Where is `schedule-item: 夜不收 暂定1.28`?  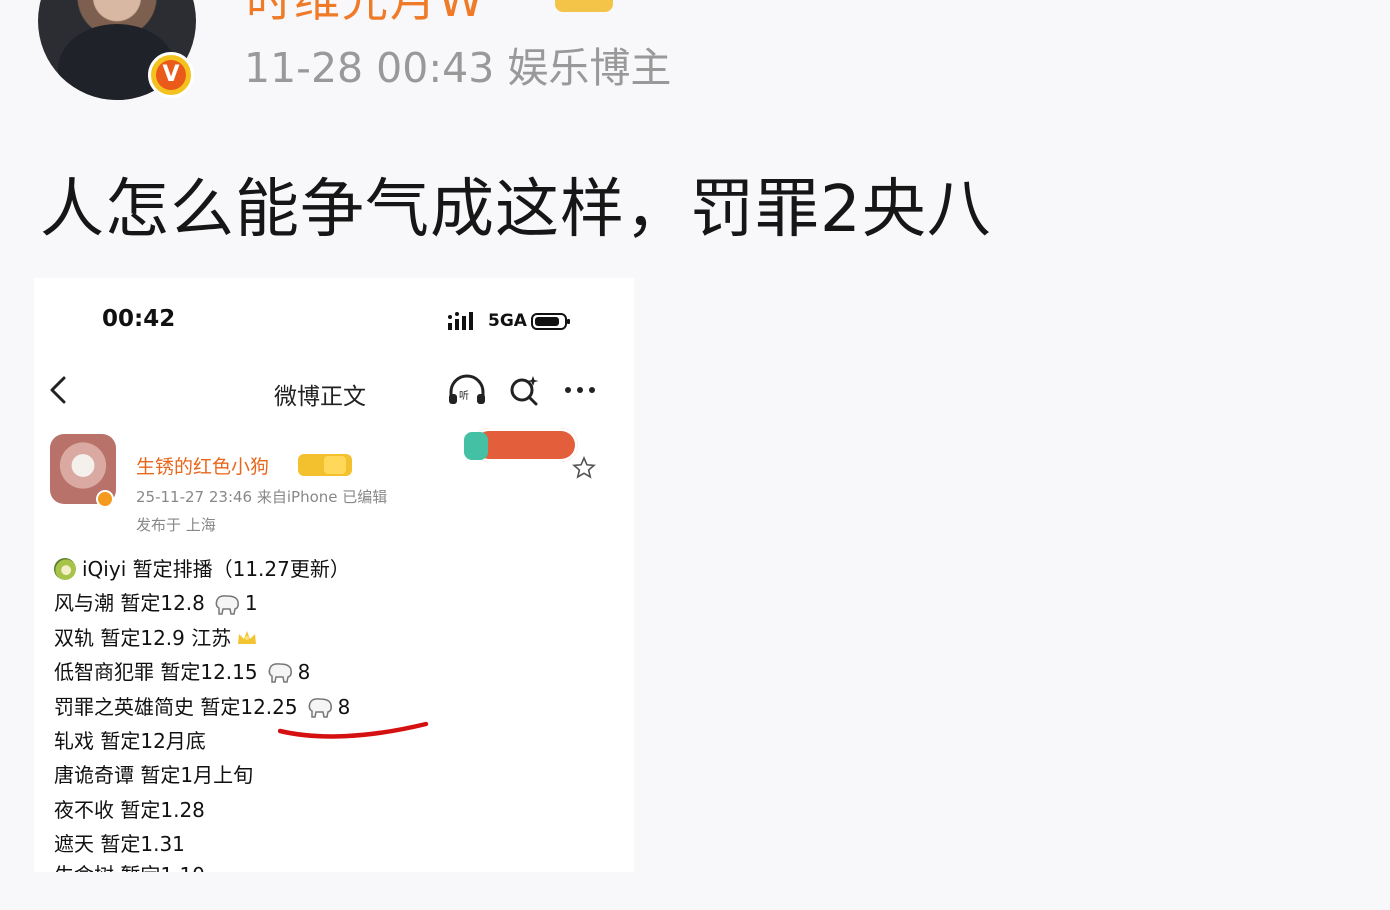 schedule-item: 夜不收 暂定1.28 is located at coordinates (202, 810).